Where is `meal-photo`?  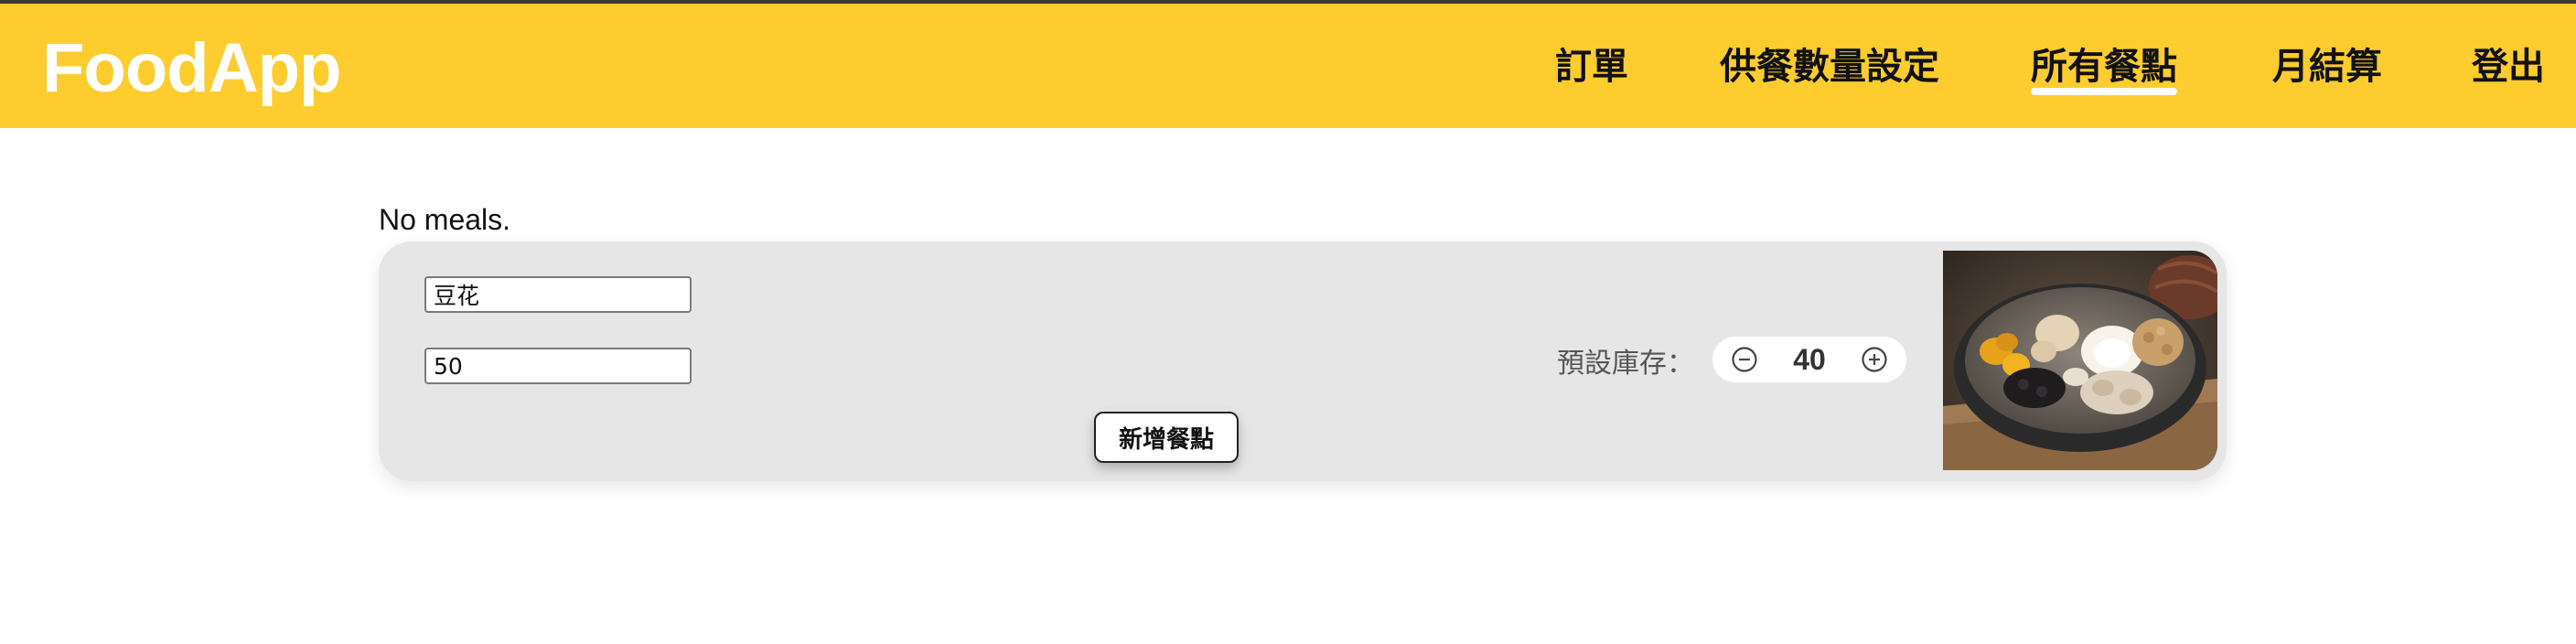 meal-photo is located at coordinates (2080, 360).